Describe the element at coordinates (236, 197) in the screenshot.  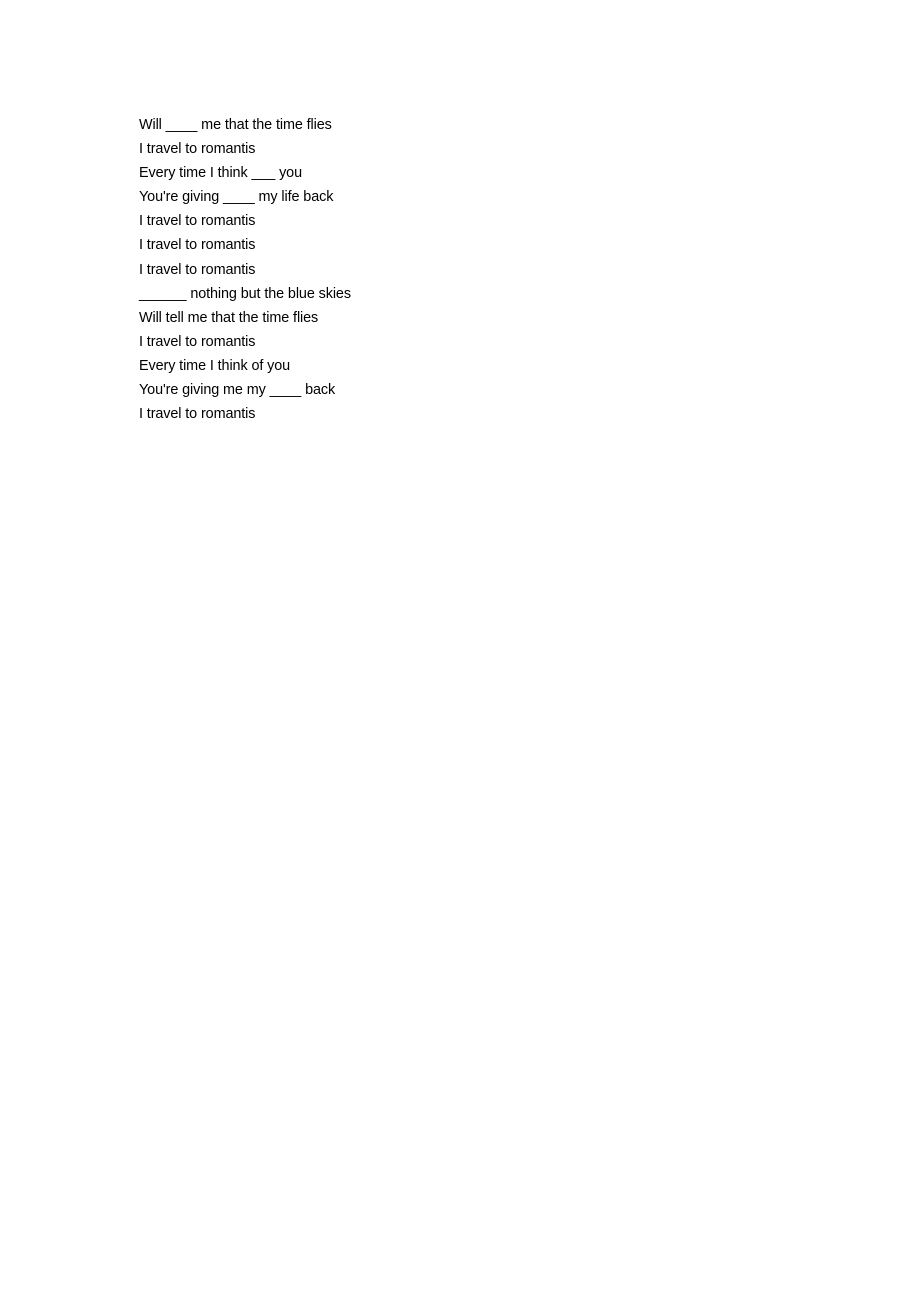
I see `lyric-line: You're giving ____ my life back` at that location.